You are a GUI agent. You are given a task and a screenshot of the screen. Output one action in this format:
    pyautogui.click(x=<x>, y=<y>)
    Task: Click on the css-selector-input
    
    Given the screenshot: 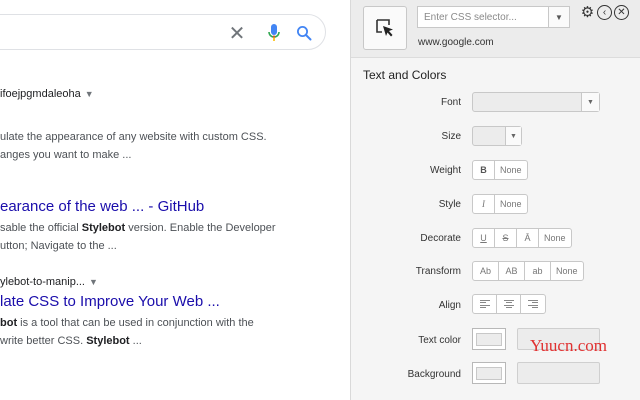 What is the action you would take?
    pyautogui.click(x=483, y=17)
    